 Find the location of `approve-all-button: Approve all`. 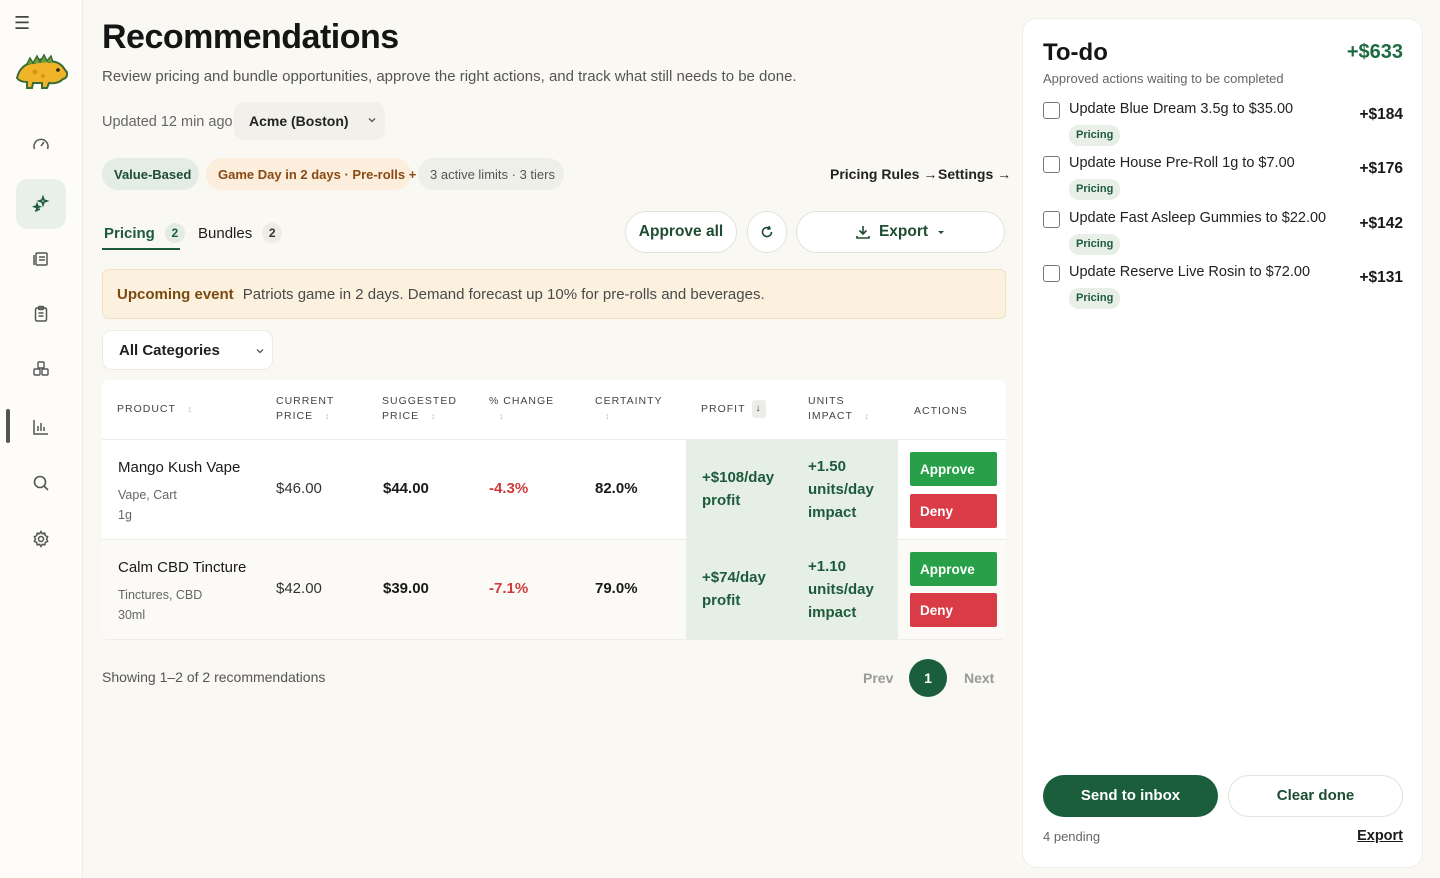

approve-all-button: Approve all is located at coordinates (681, 232).